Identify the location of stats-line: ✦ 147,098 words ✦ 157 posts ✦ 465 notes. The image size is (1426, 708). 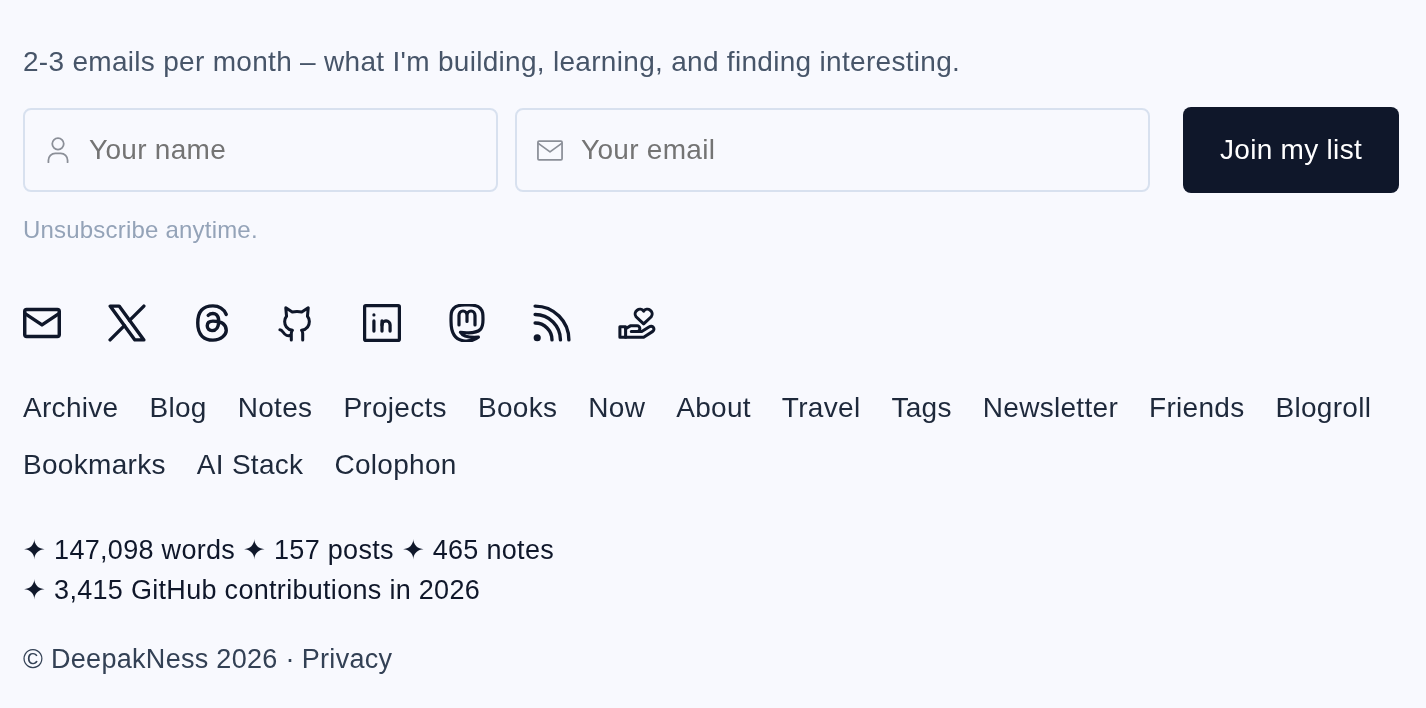
(289, 550).